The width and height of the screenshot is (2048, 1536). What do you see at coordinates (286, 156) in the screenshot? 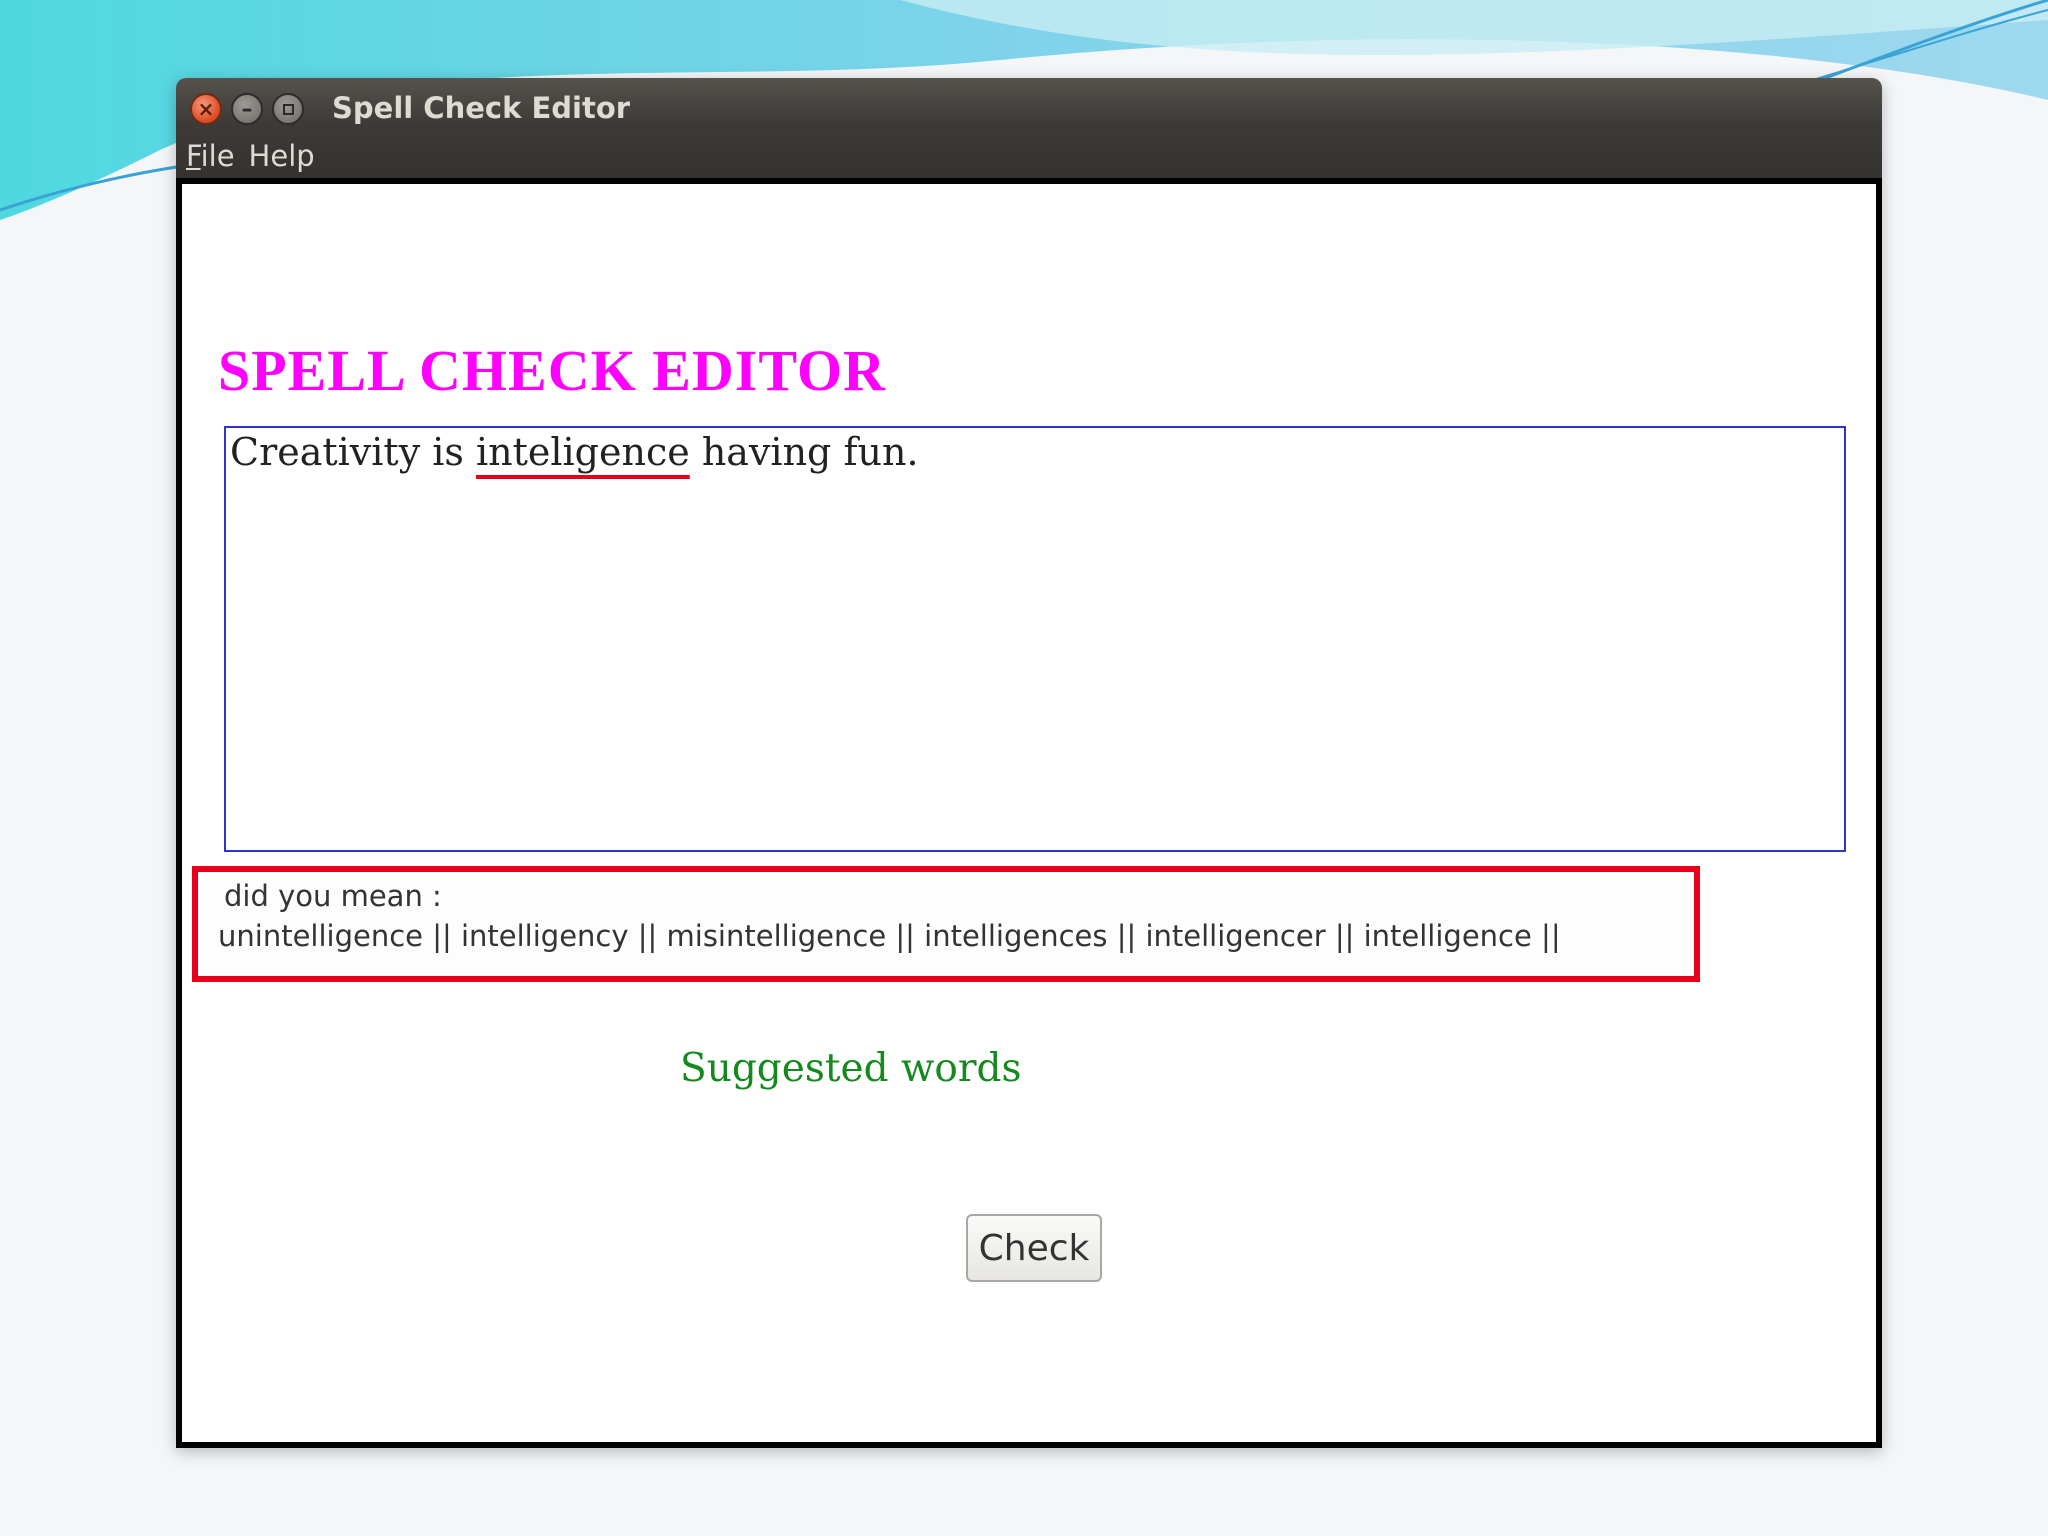
I see `menu-help: Help` at bounding box center [286, 156].